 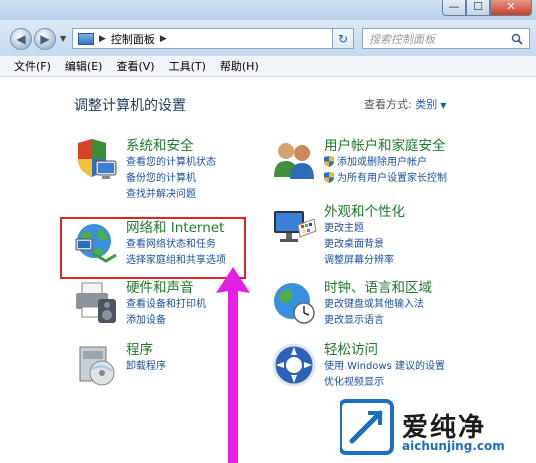 I want to click on link-change-input: 更改键盘或其他输入法, so click(x=378, y=305).